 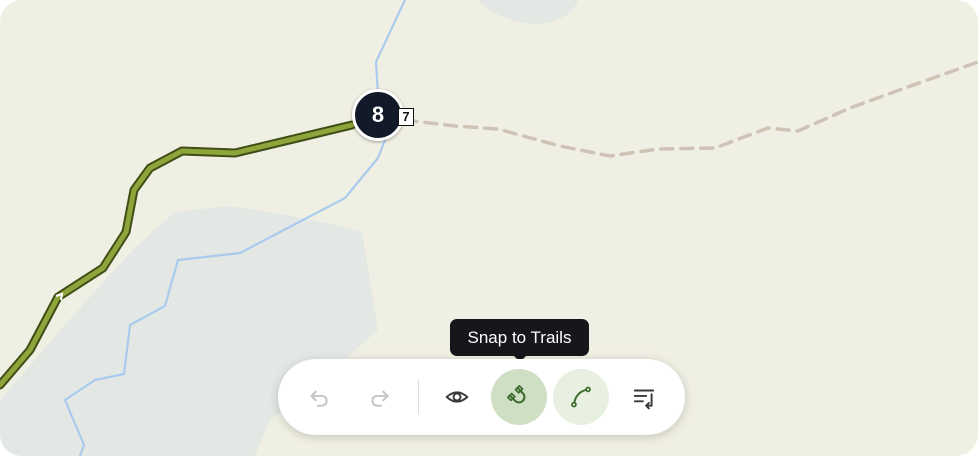 I want to click on draw-curve-button, so click(x=581, y=397).